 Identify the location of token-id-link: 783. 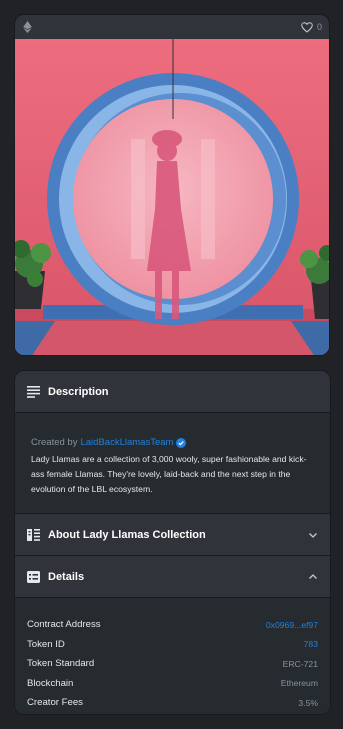
(311, 644).